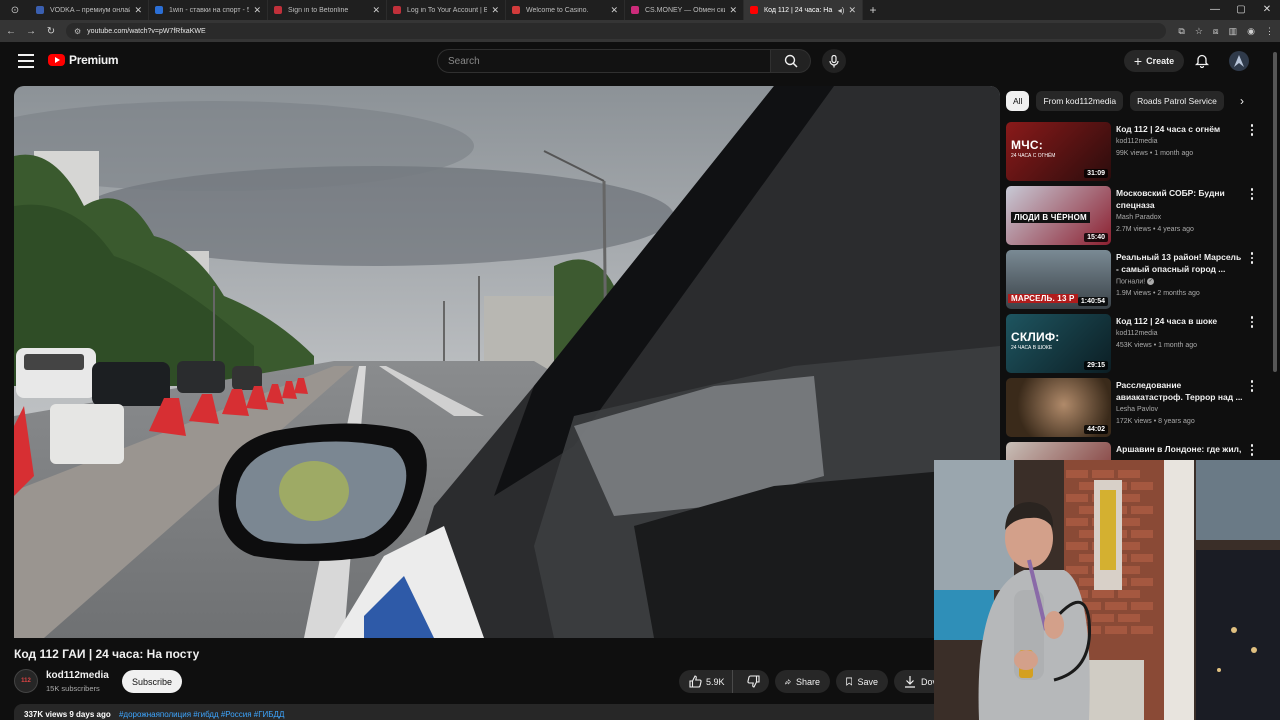 The image size is (1280, 720). Describe the element at coordinates (1177, 101) in the screenshot. I see `chip-related: Roads Patrol Service` at that location.